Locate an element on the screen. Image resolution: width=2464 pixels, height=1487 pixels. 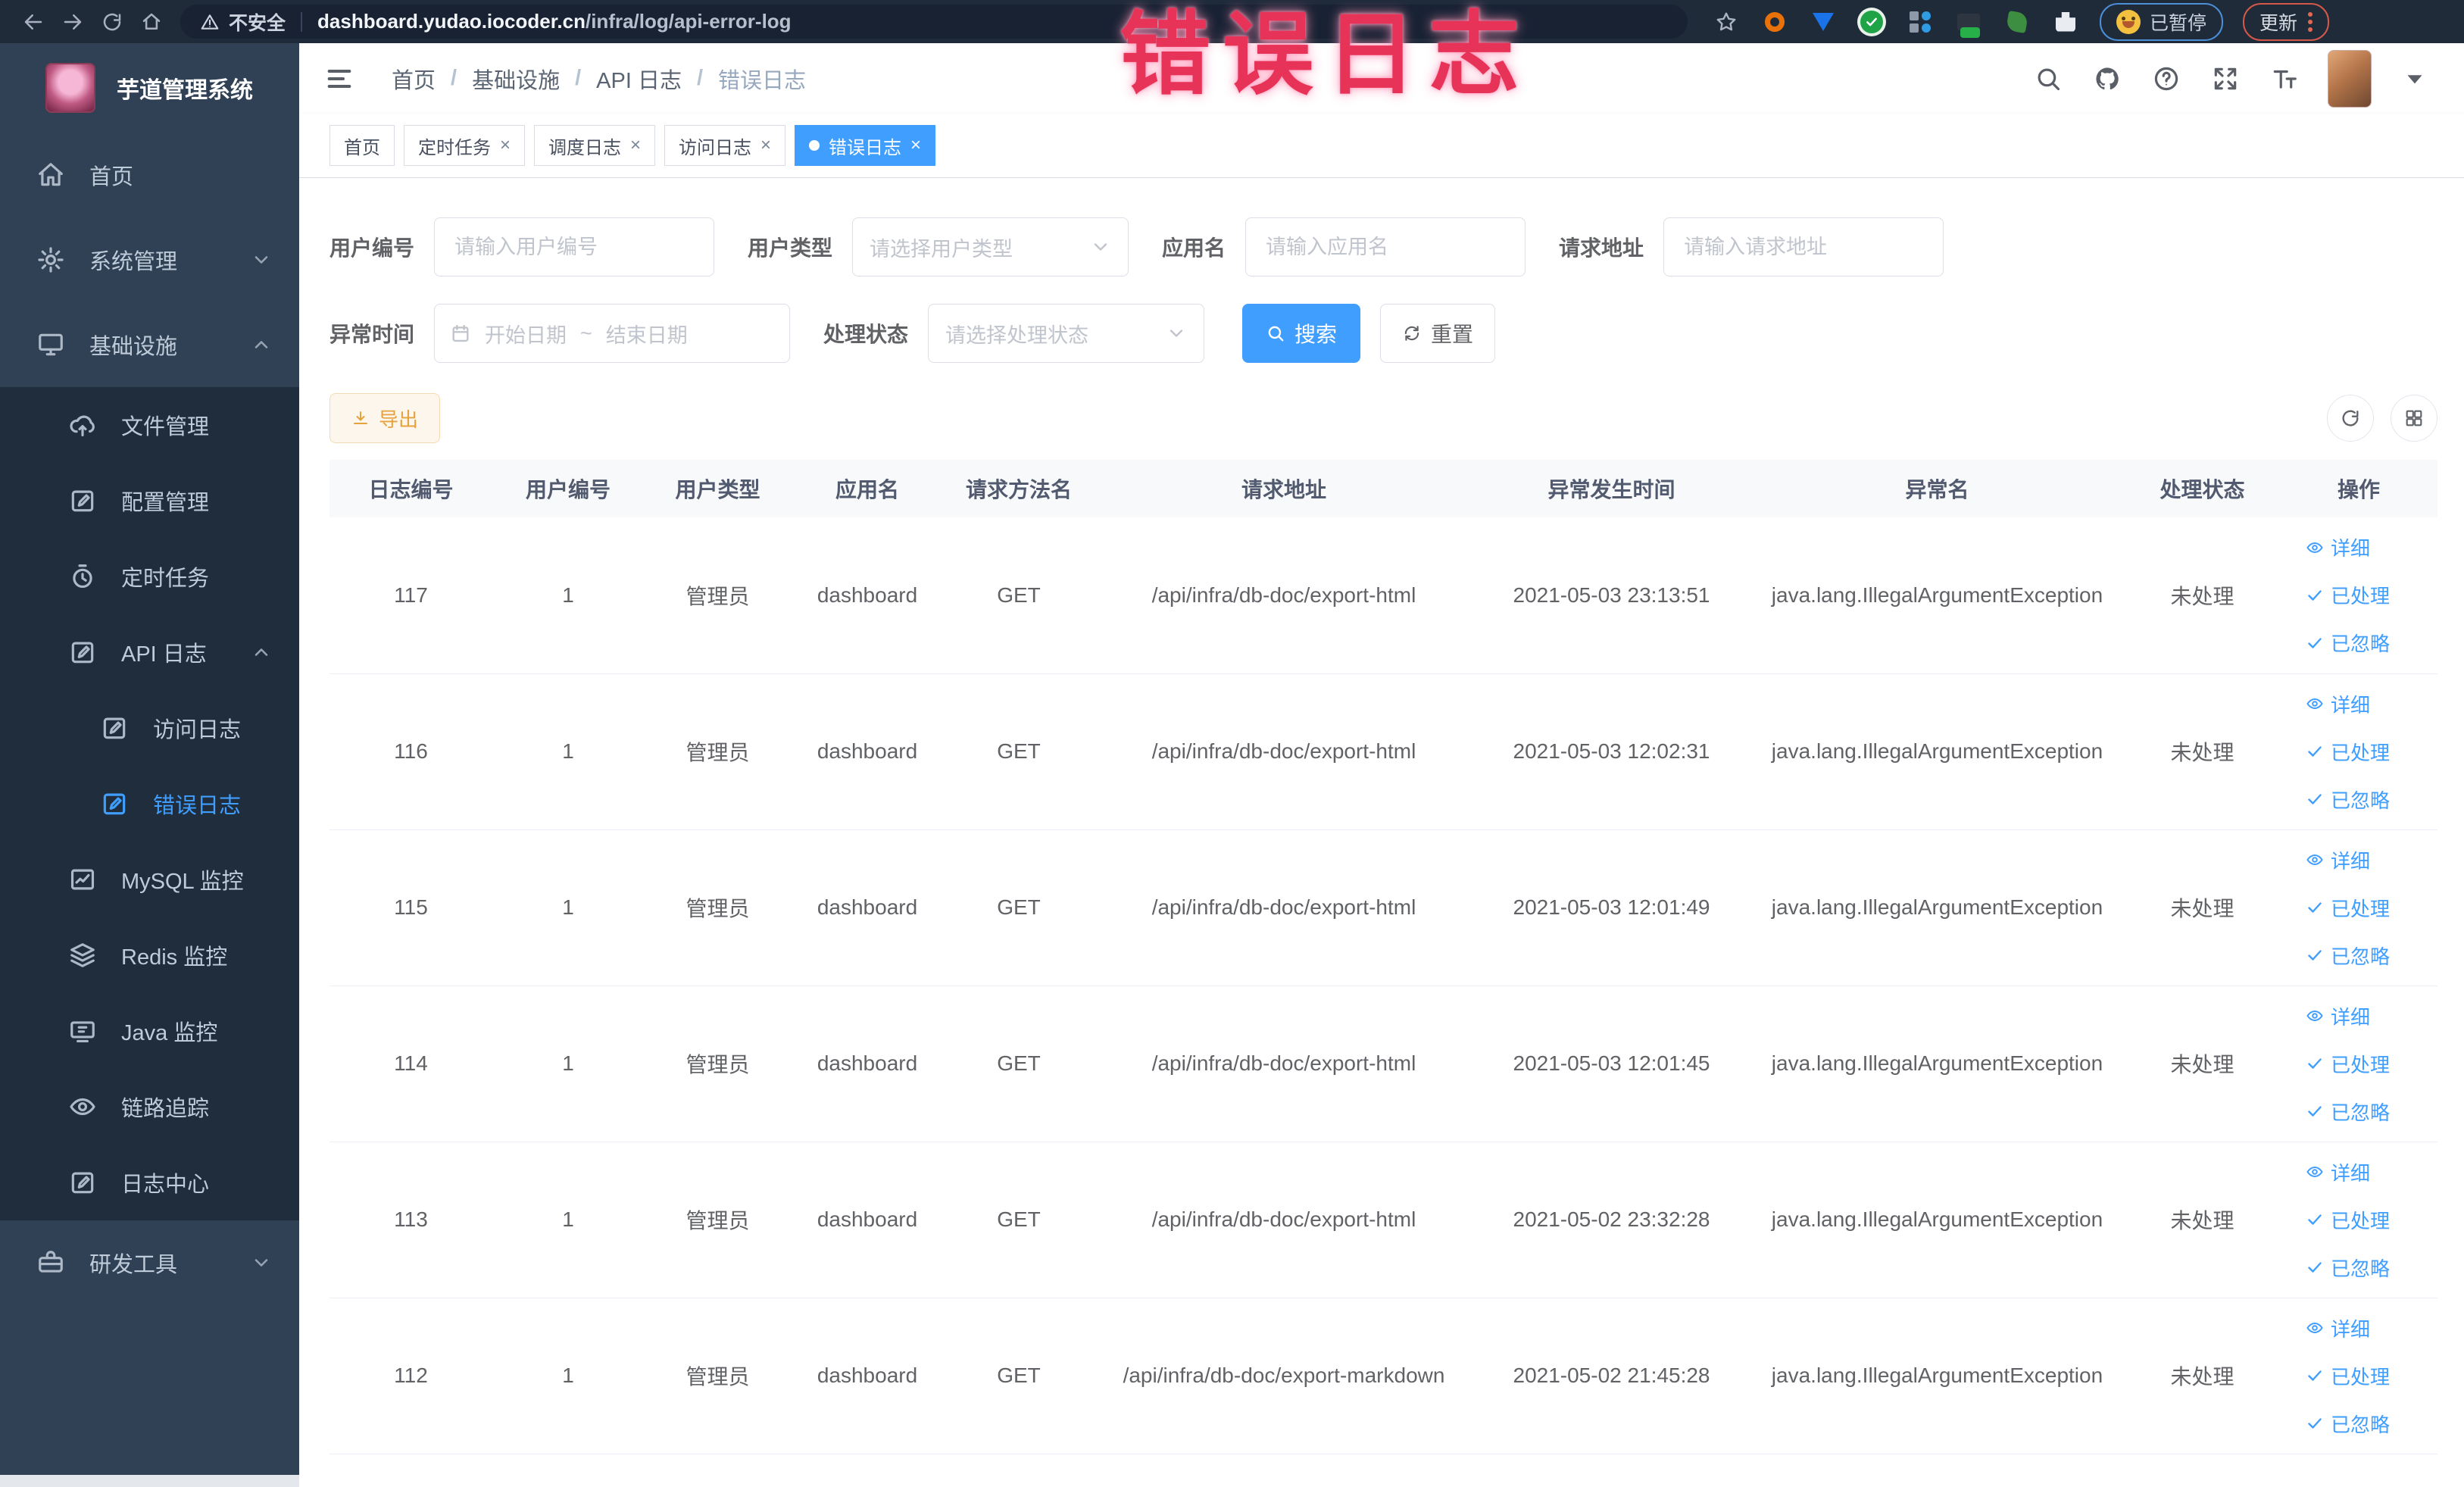
browser-menu-icon is located at coordinates (2310, 21).